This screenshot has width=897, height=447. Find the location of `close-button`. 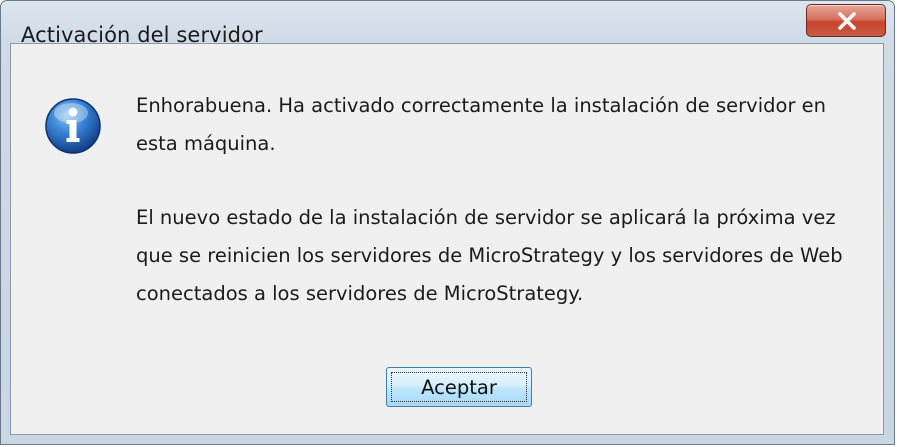

close-button is located at coordinates (846, 20).